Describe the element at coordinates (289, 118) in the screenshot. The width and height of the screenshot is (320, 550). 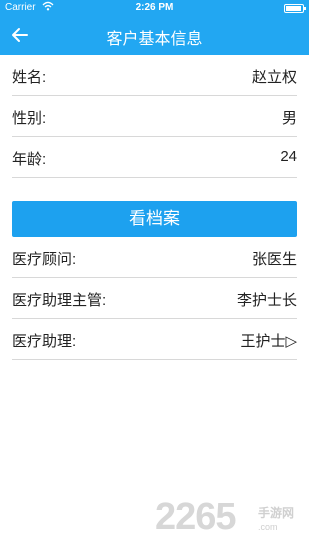
I see `gender-value: 男` at that location.